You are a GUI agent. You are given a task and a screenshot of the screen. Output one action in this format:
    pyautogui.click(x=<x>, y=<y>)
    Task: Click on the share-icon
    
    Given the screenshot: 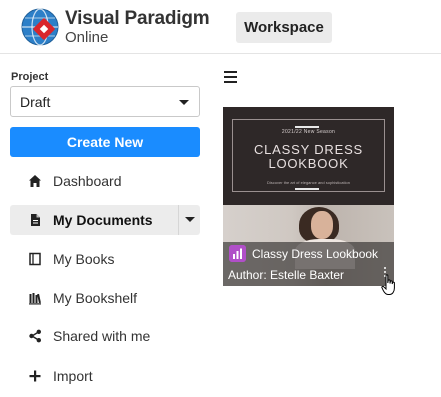 What is the action you would take?
    pyautogui.click(x=35, y=336)
    